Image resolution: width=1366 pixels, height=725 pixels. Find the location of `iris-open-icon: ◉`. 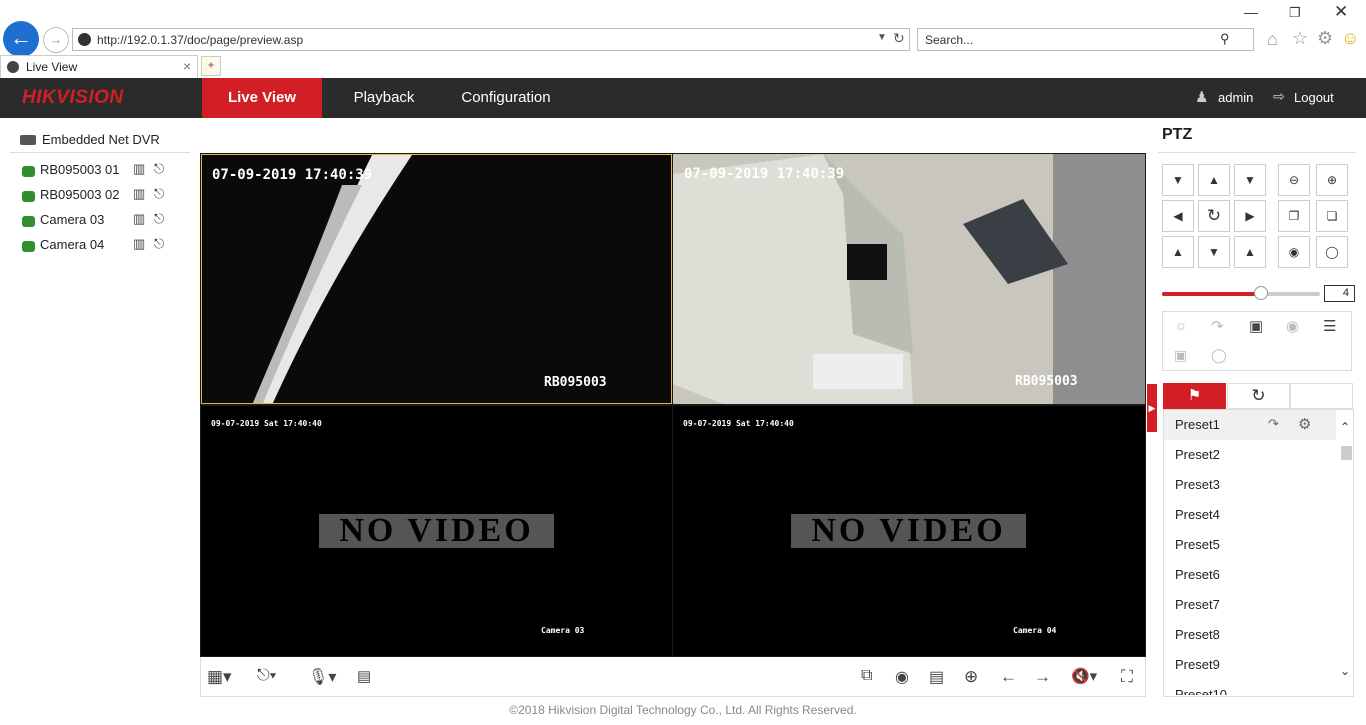

iris-open-icon: ◉ is located at coordinates (1294, 252).